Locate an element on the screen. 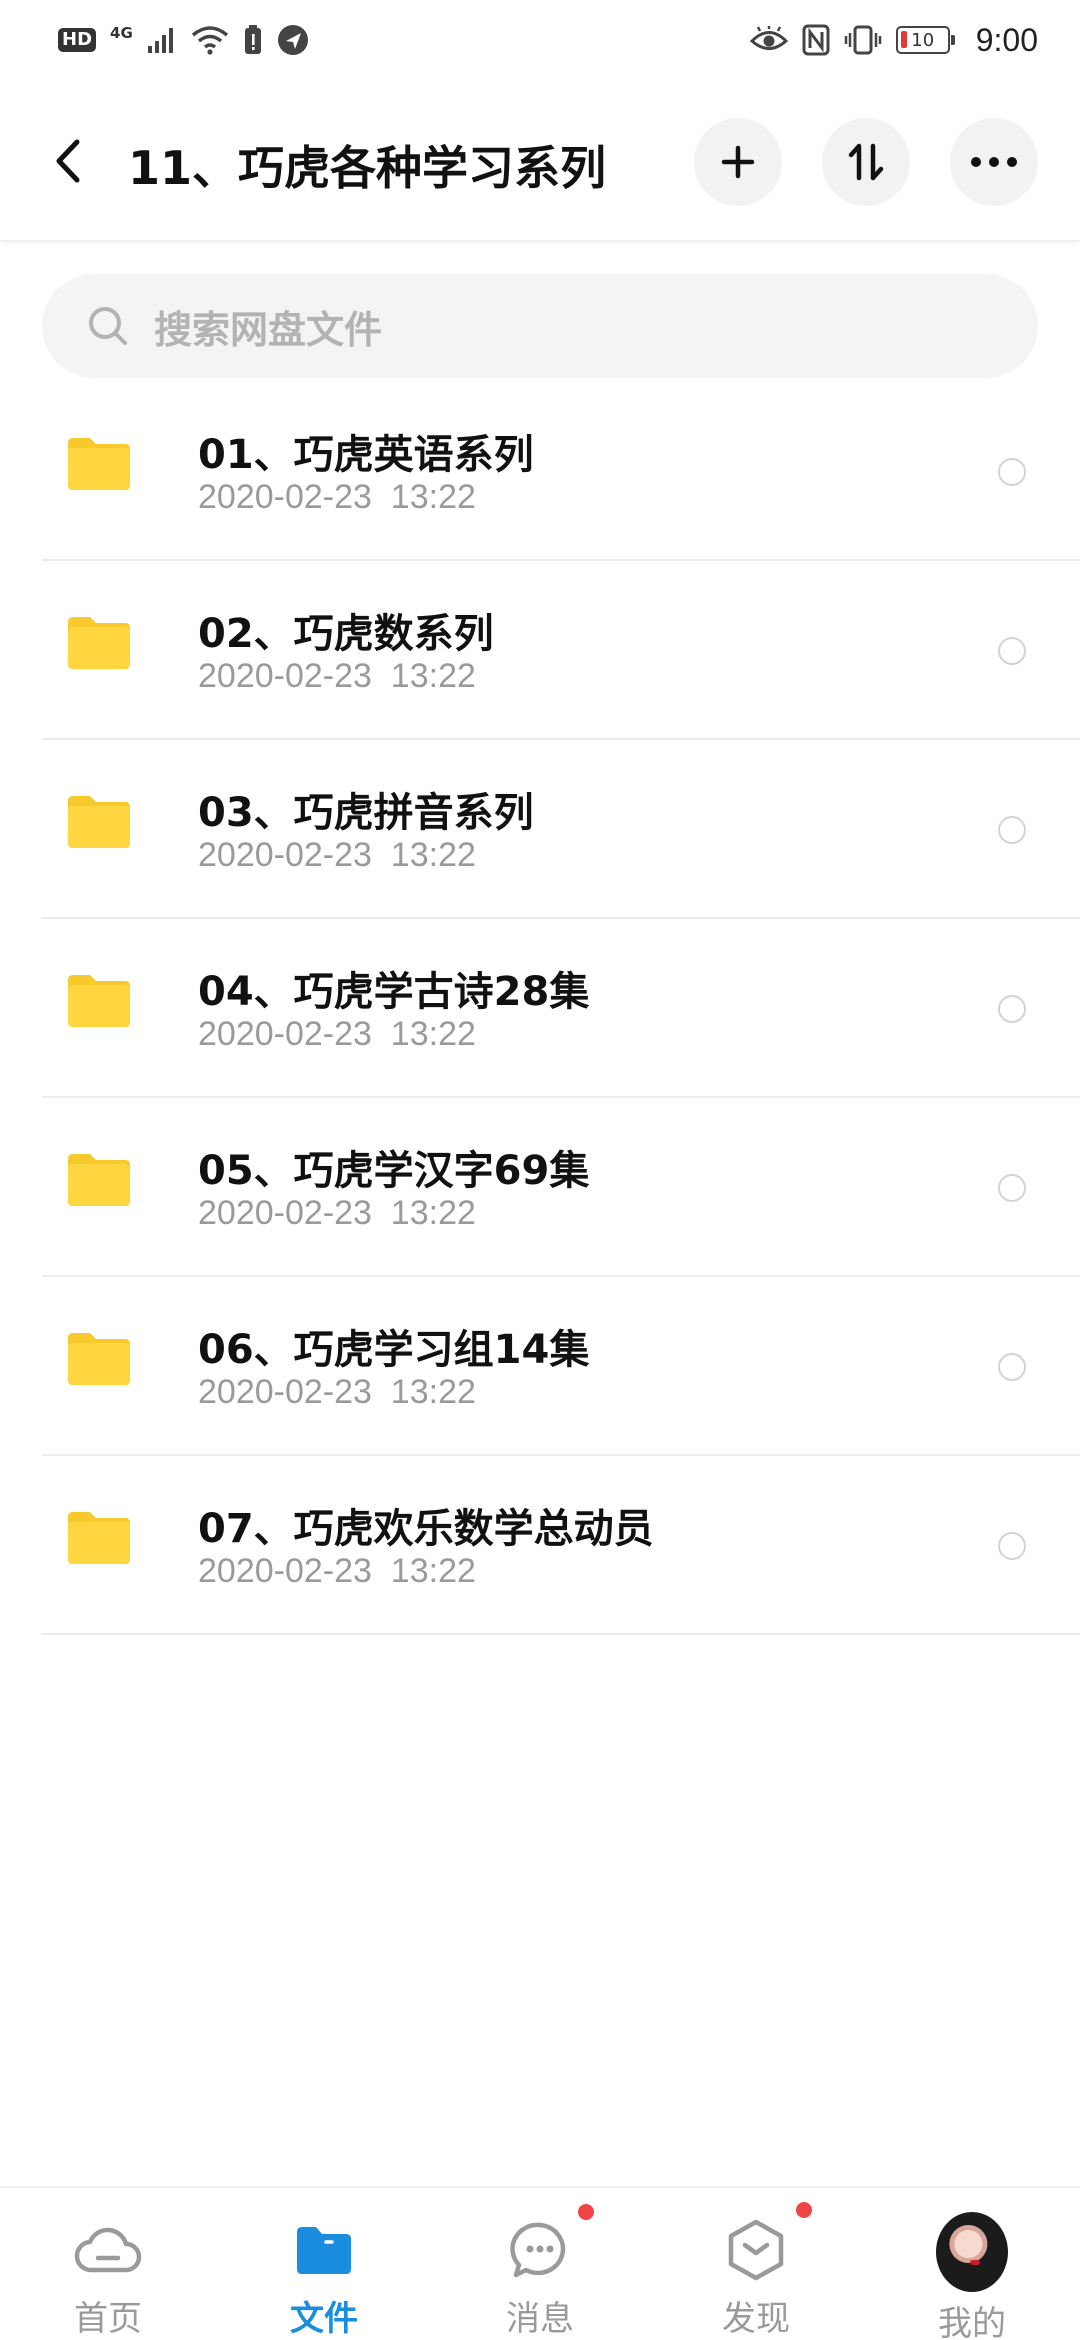 The height and width of the screenshot is (2340, 1080). nav-profile: 我的 is located at coordinates (972, 2264).